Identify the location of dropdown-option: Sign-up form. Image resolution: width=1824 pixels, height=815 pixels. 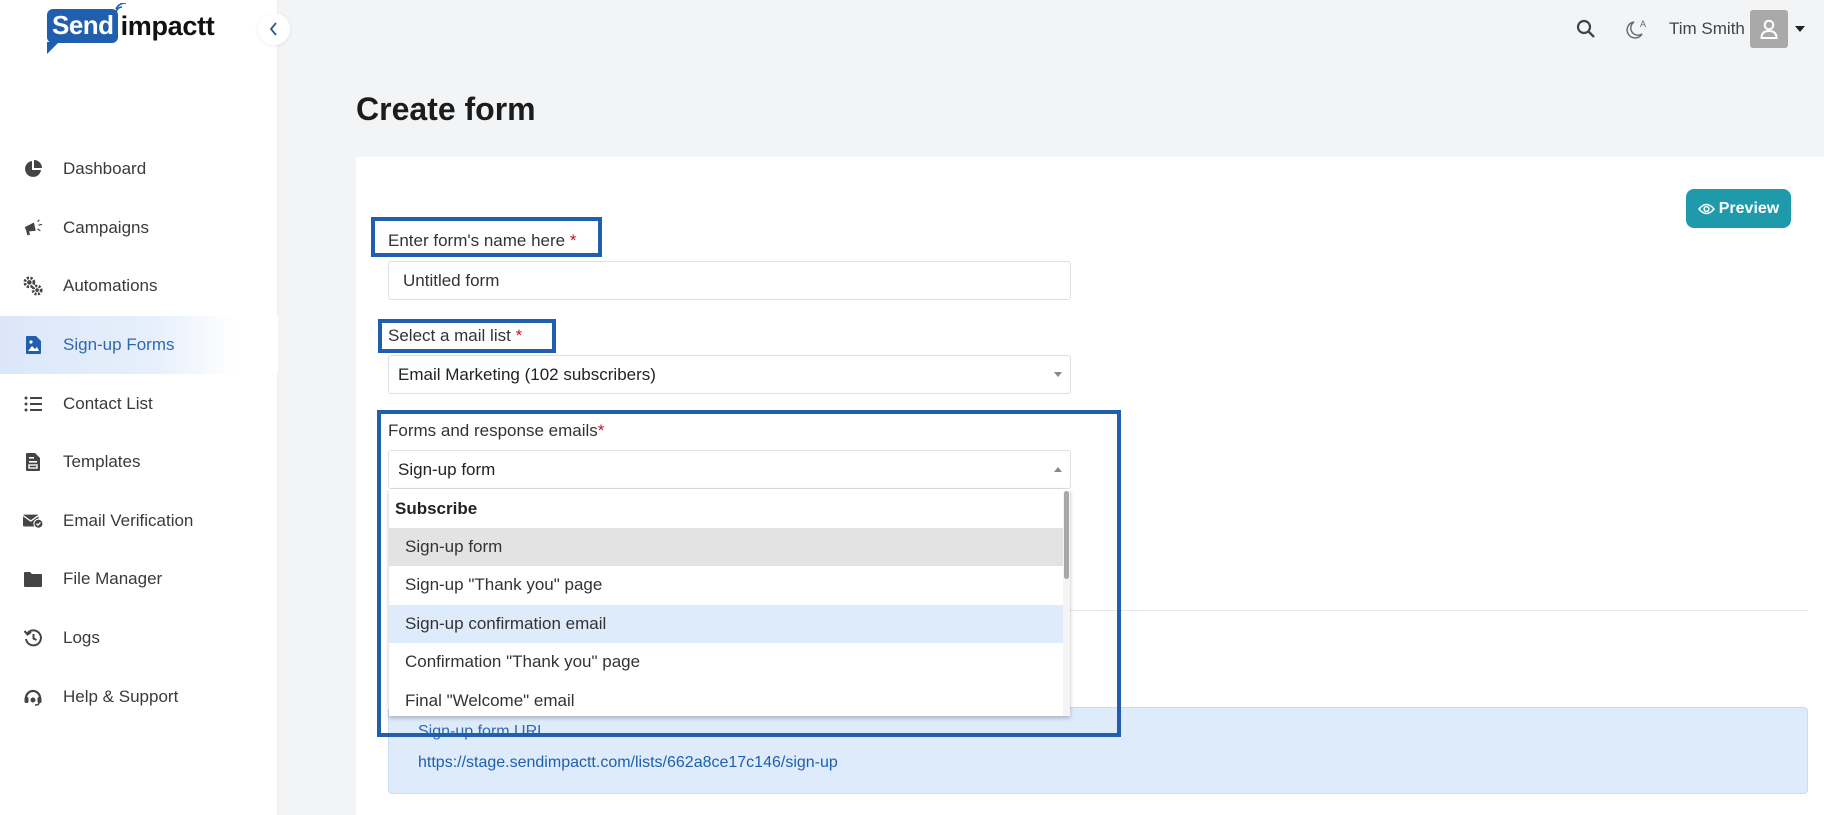
(726, 547).